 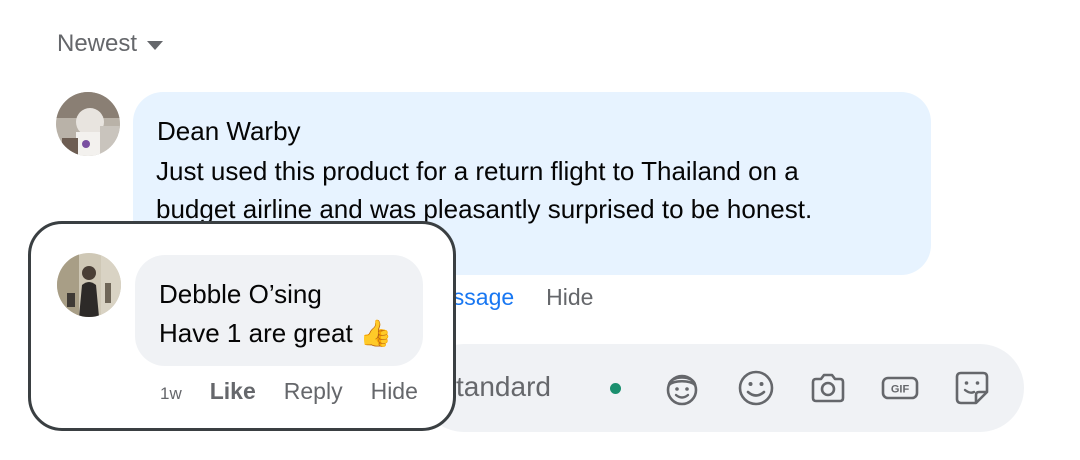 I want to click on reply-timestamp: 1w, so click(x=171, y=394).